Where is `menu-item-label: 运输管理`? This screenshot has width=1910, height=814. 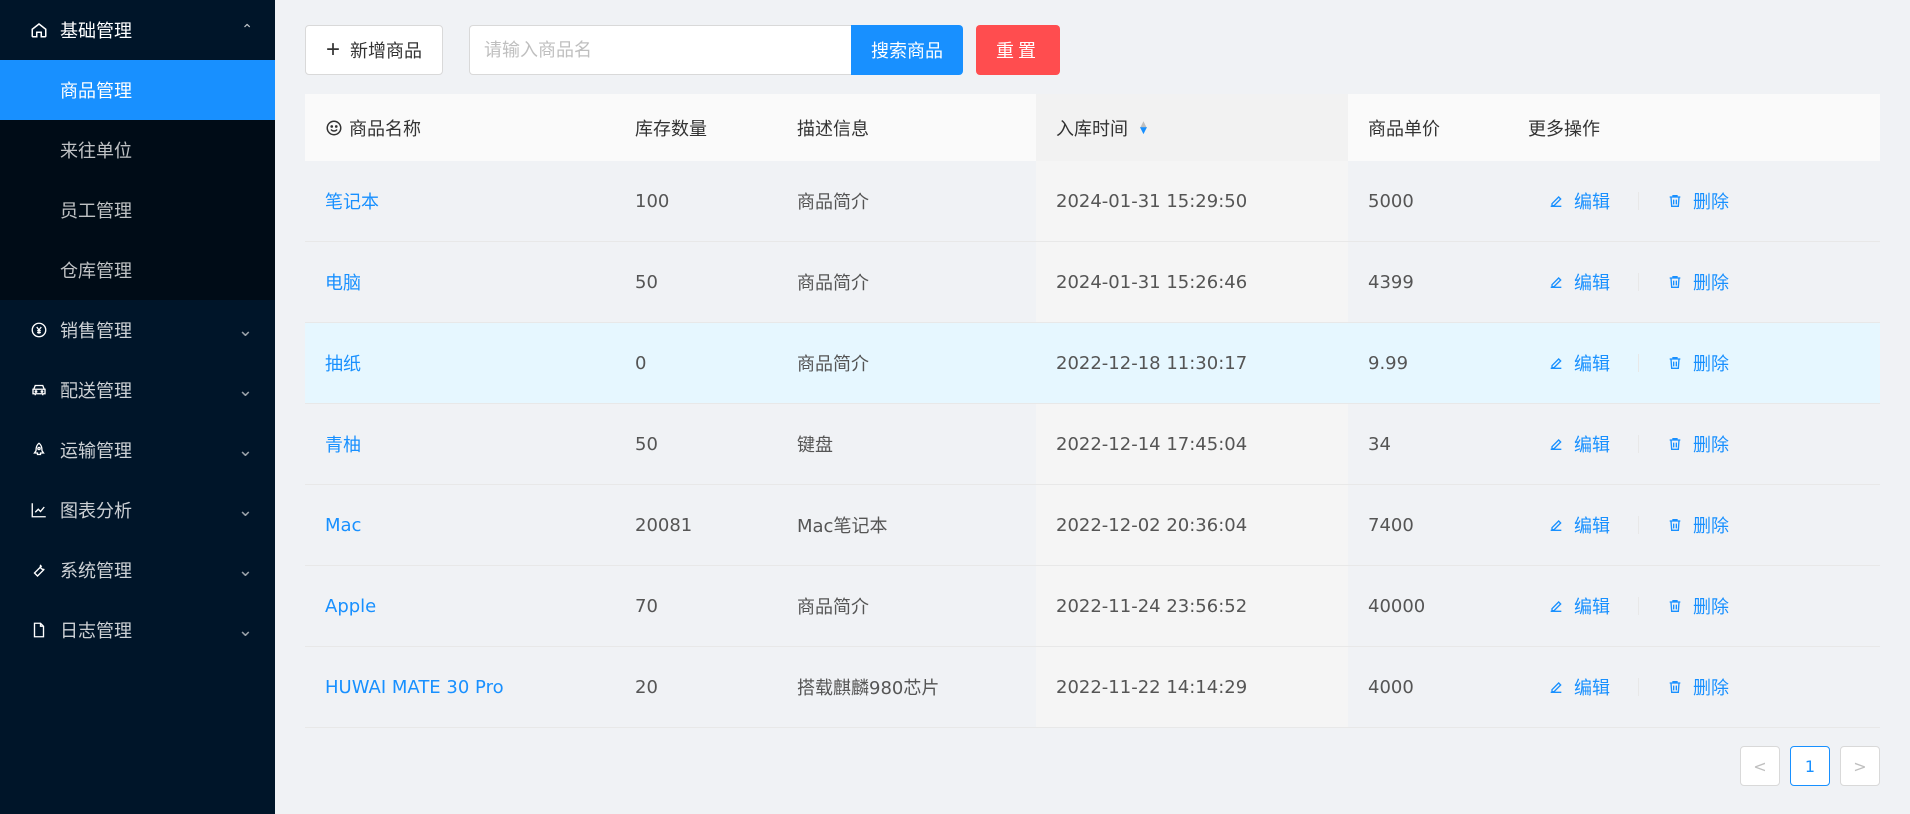
menu-item-label: 运输管理 is located at coordinates (96, 451).